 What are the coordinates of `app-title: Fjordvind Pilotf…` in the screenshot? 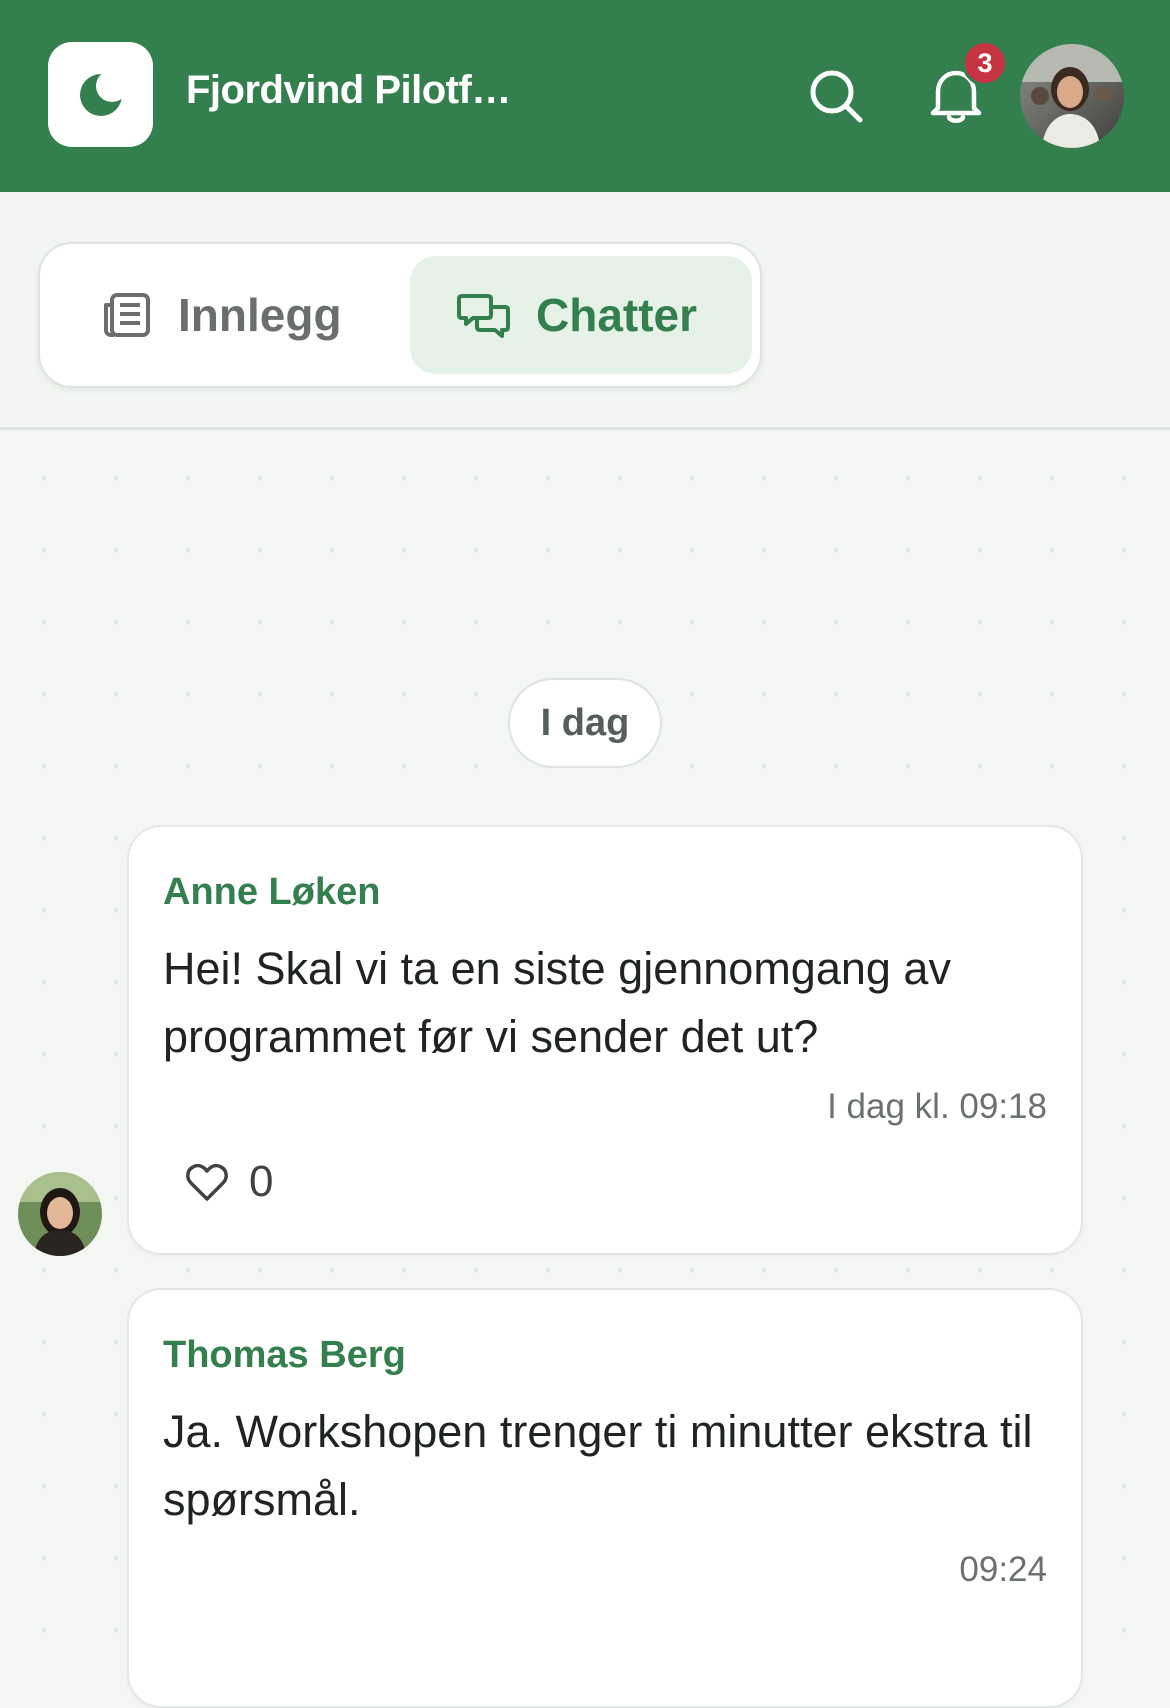 It's located at (348, 90).